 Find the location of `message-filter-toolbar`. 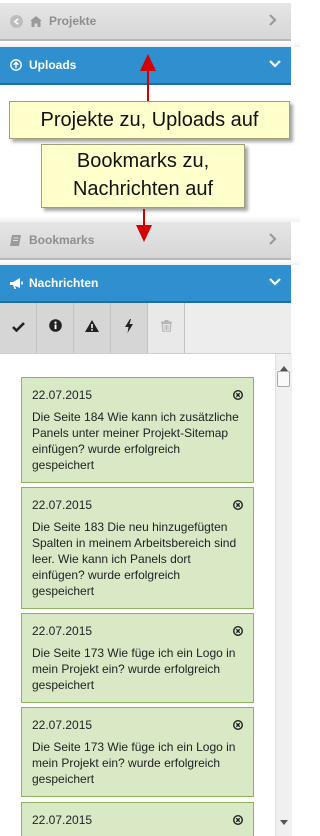

message-filter-toolbar is located at coordinates (145, 328).